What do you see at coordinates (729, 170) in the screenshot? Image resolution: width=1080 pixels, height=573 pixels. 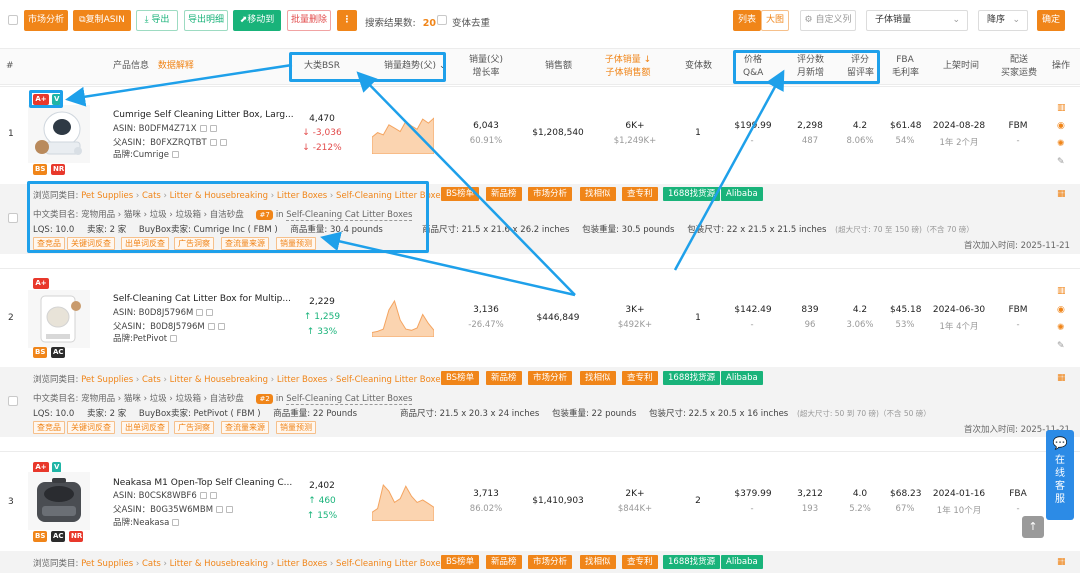 I see `arrow-to-price` at bounding box center [729, 170].